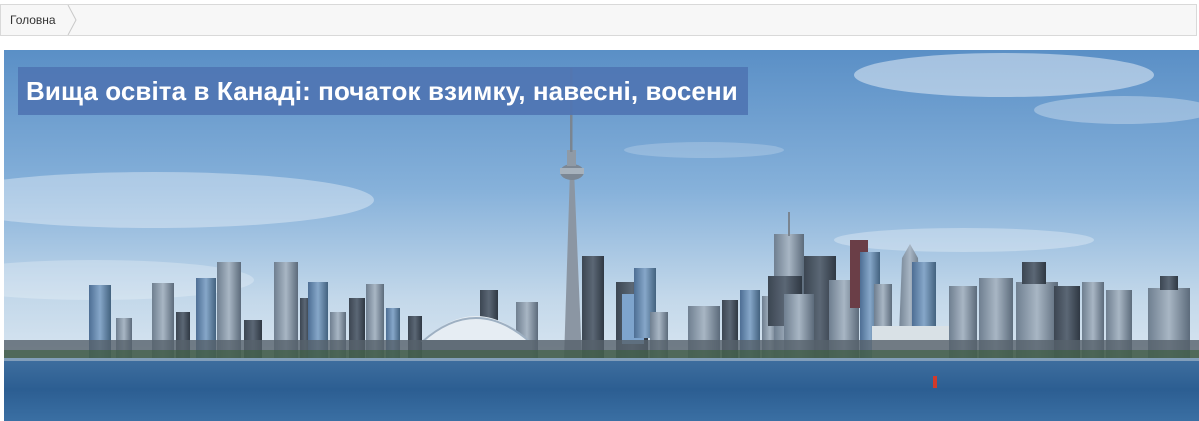 This screenshot has height=421, width=1199. I want to click on breadcrumb-separator-icon, so click(72, 20).